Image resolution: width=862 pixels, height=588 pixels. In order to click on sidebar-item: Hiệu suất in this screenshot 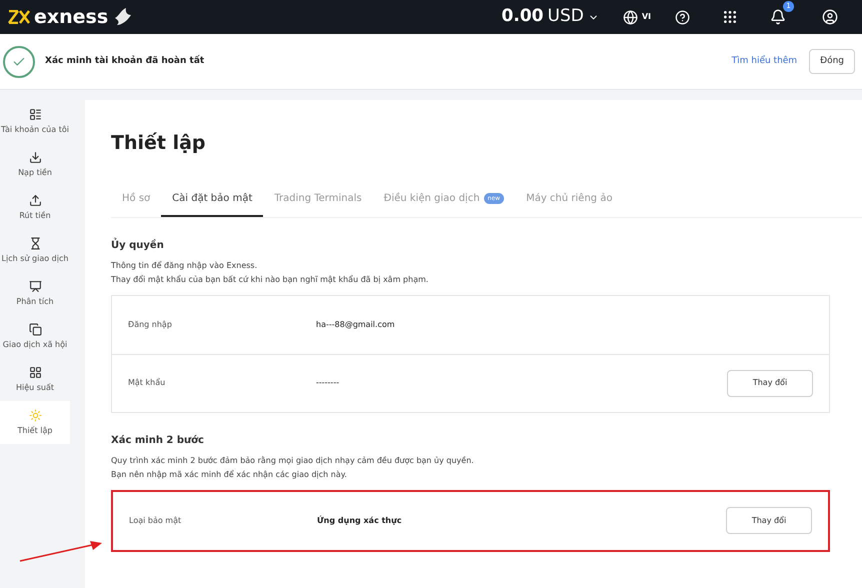, I will do `click(35, 379)`.